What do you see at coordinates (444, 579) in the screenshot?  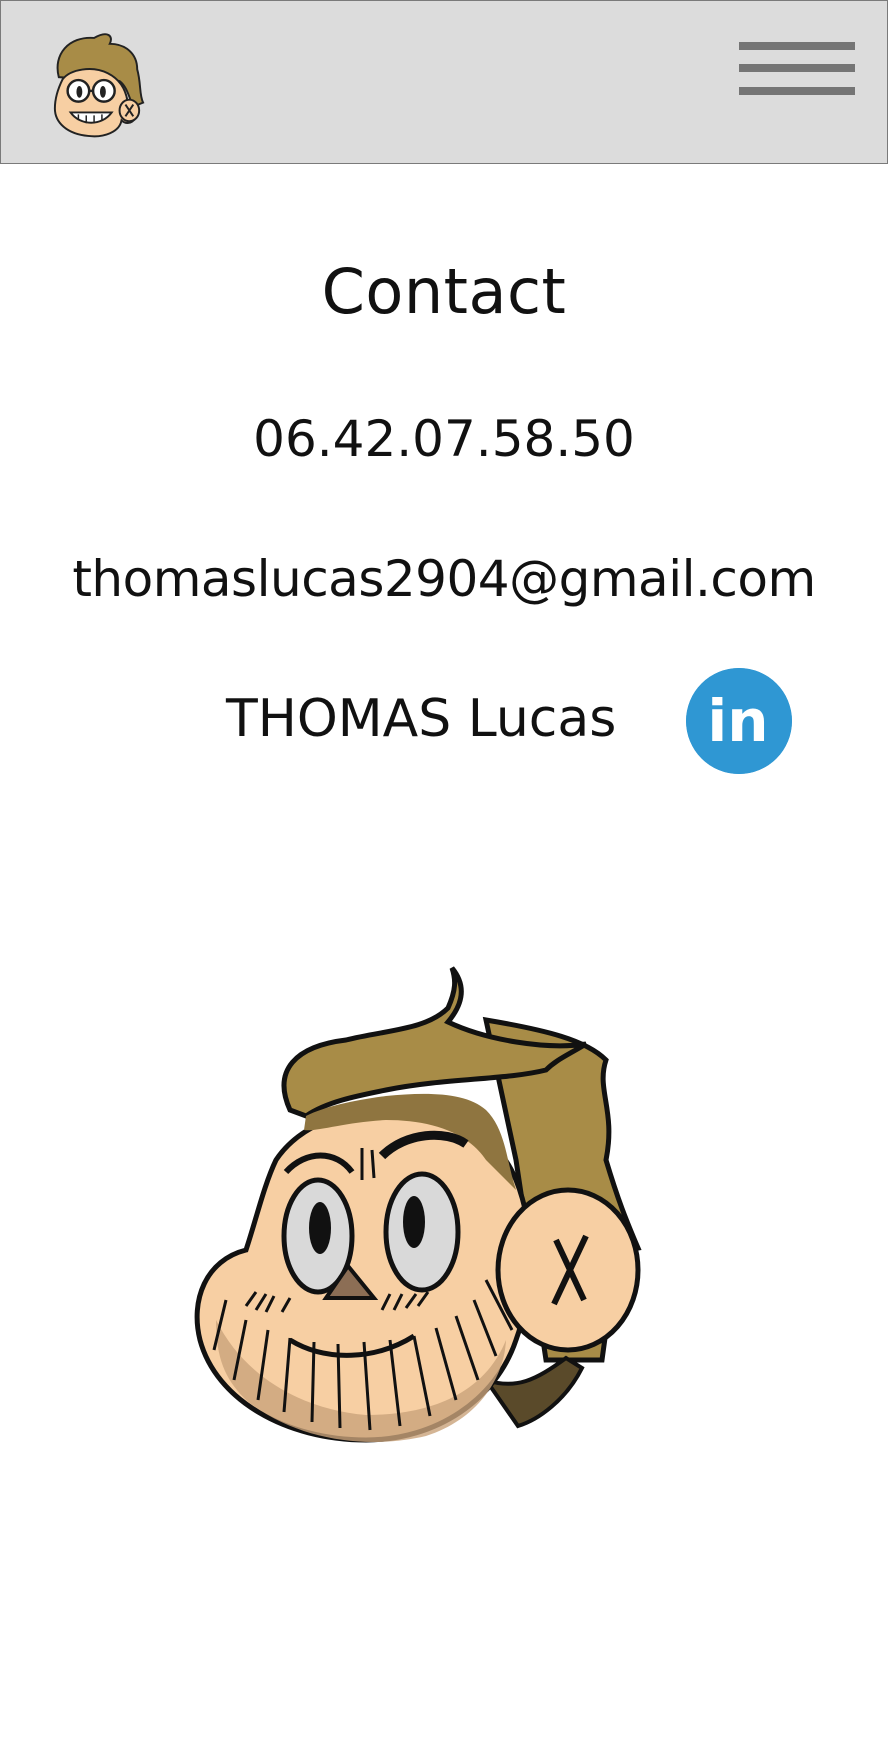 I see `email-link: thomaslucas2904@gmail.com` at bounding box center [444, 579].